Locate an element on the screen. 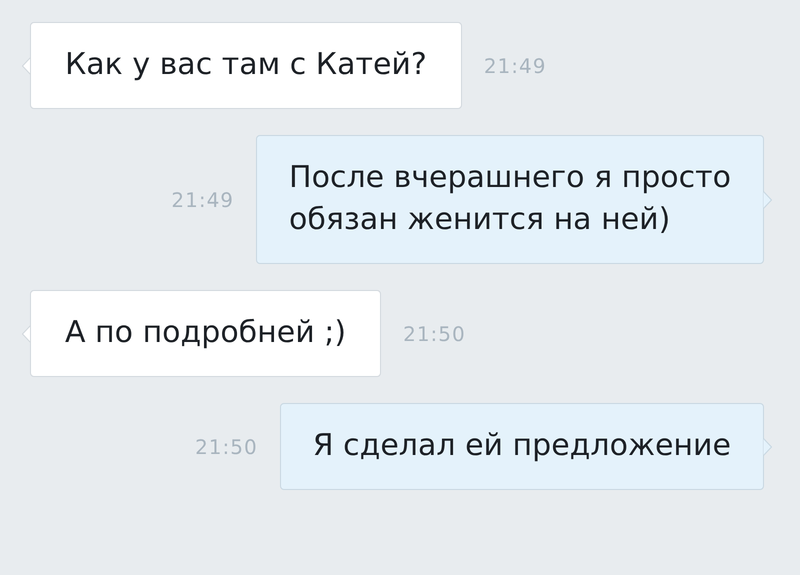 This screenshot has height=575, width=800. sent-message: После вчерашнего я просто обязан женится на ней) is located at coordinates (510, 199).